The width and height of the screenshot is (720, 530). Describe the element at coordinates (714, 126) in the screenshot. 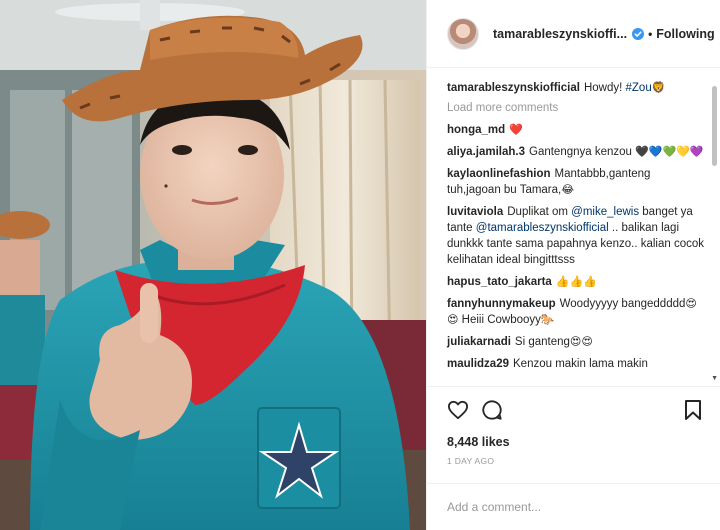

I see `comments-scrollbar` at that location.